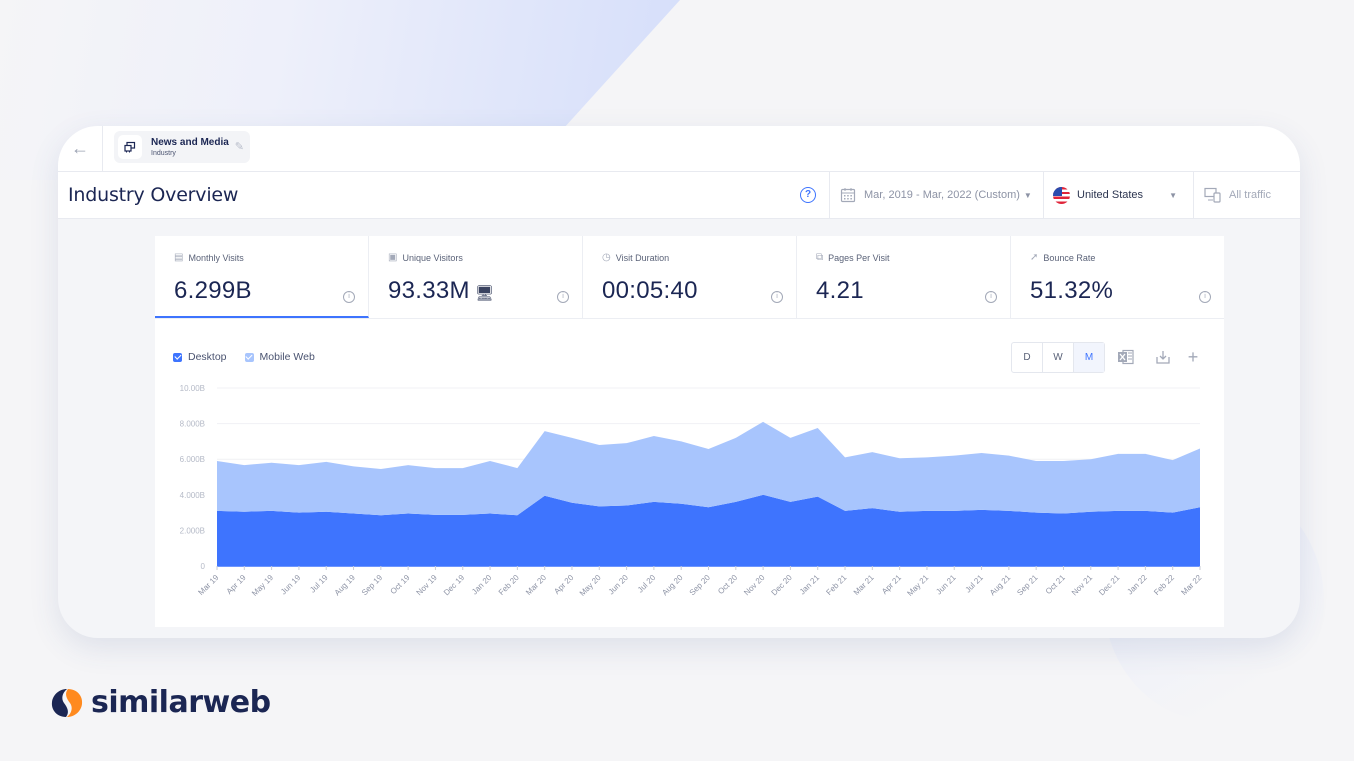  What do you see at coordinates (942, 195) in the screenshot?
I see `date-range-label: Mar, 2019 - Mar, 2022 (Custom)` at bounding box center [942, 195].